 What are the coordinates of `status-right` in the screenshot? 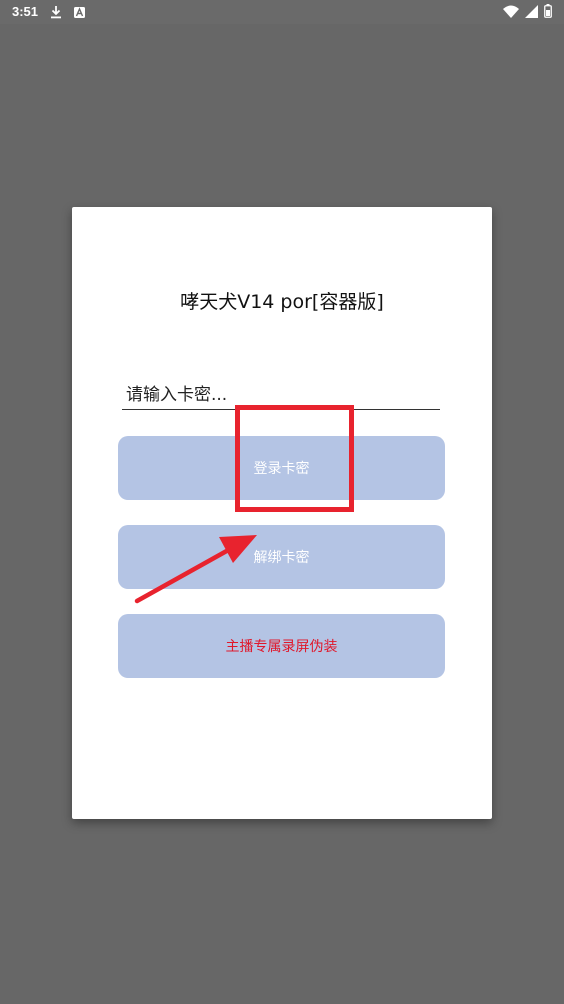 It's located at (527, 11).